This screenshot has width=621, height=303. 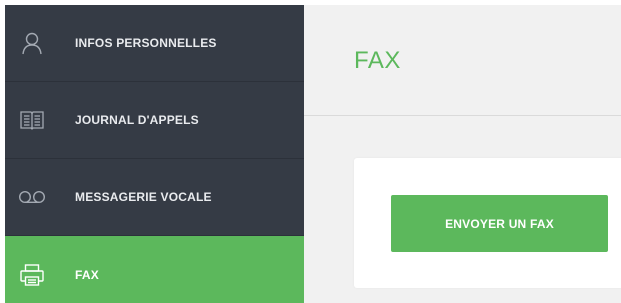 What do you see at coordinates (32, 43) in the screenshot?
I see `user-icon` at bounding box center [32, 43].